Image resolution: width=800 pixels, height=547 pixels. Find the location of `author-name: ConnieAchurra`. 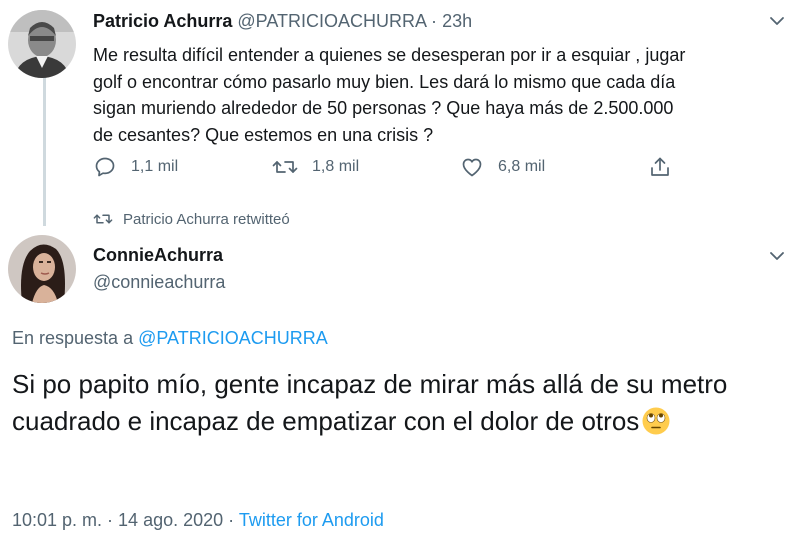

author-name: ConnieAchurra is located at coordinates (158, 255).